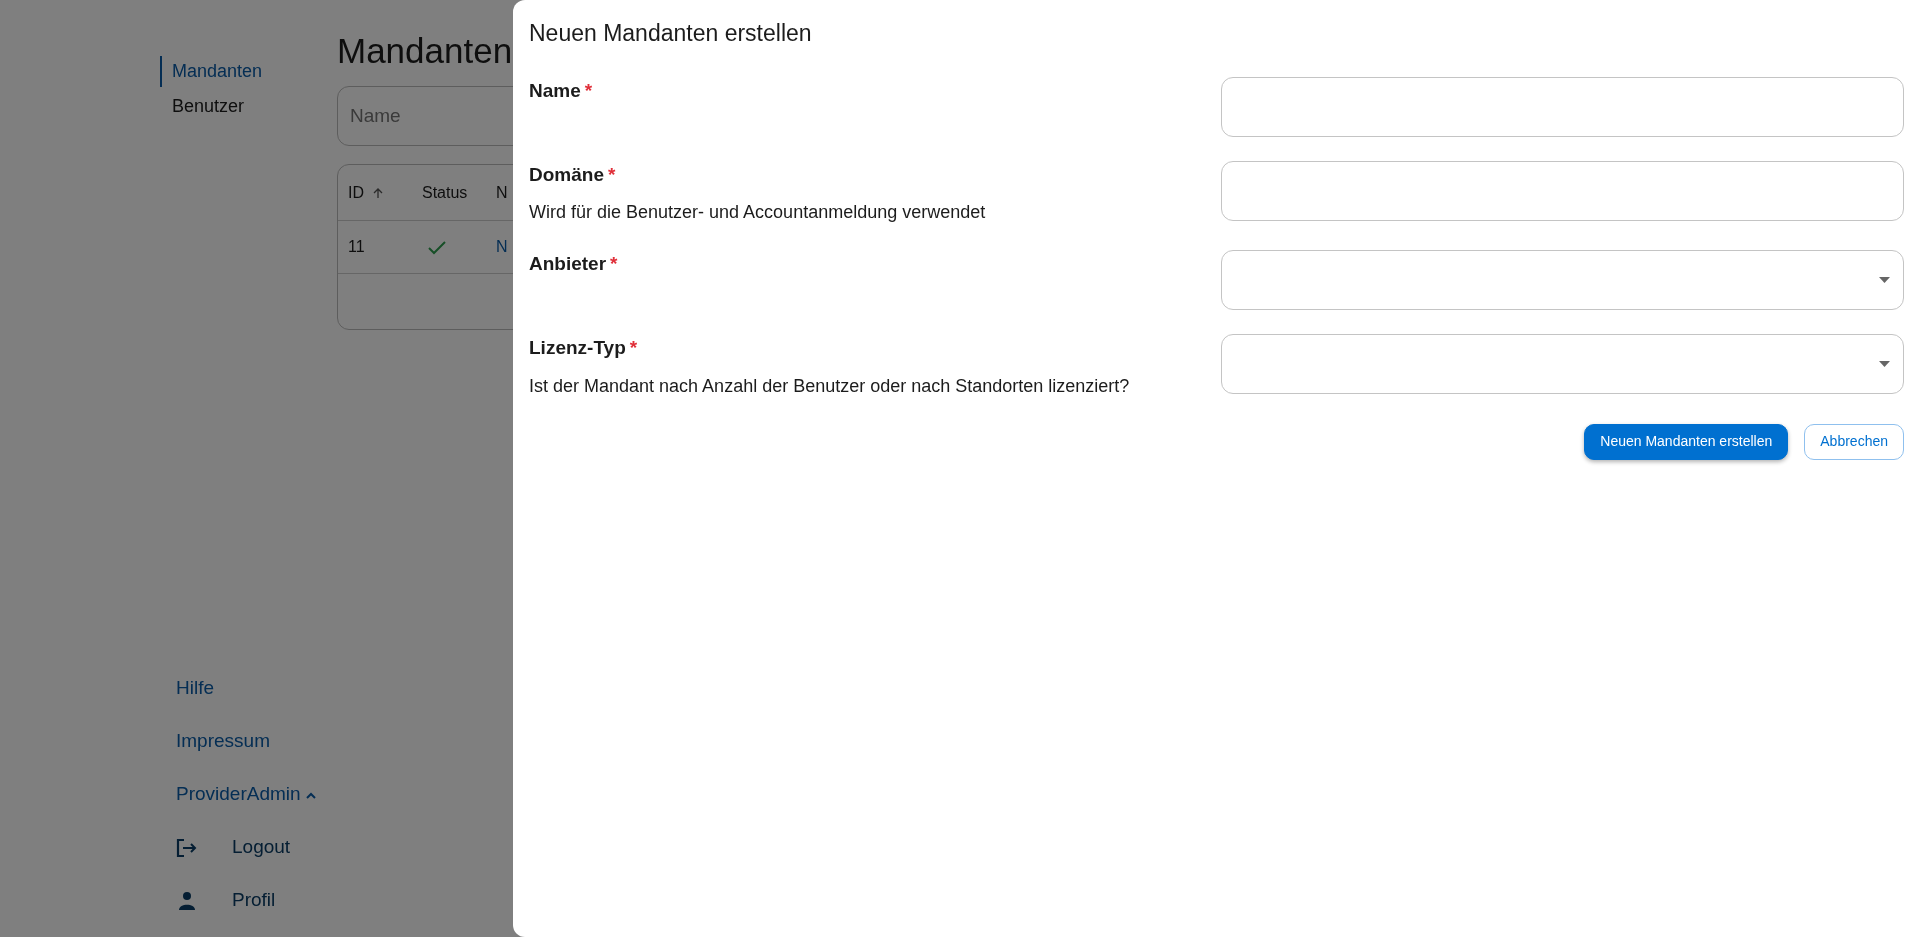 The height and width of the screenshot is (937, 1919). I want to click on cancel-button: Abbrechen, so click(1854, 441).